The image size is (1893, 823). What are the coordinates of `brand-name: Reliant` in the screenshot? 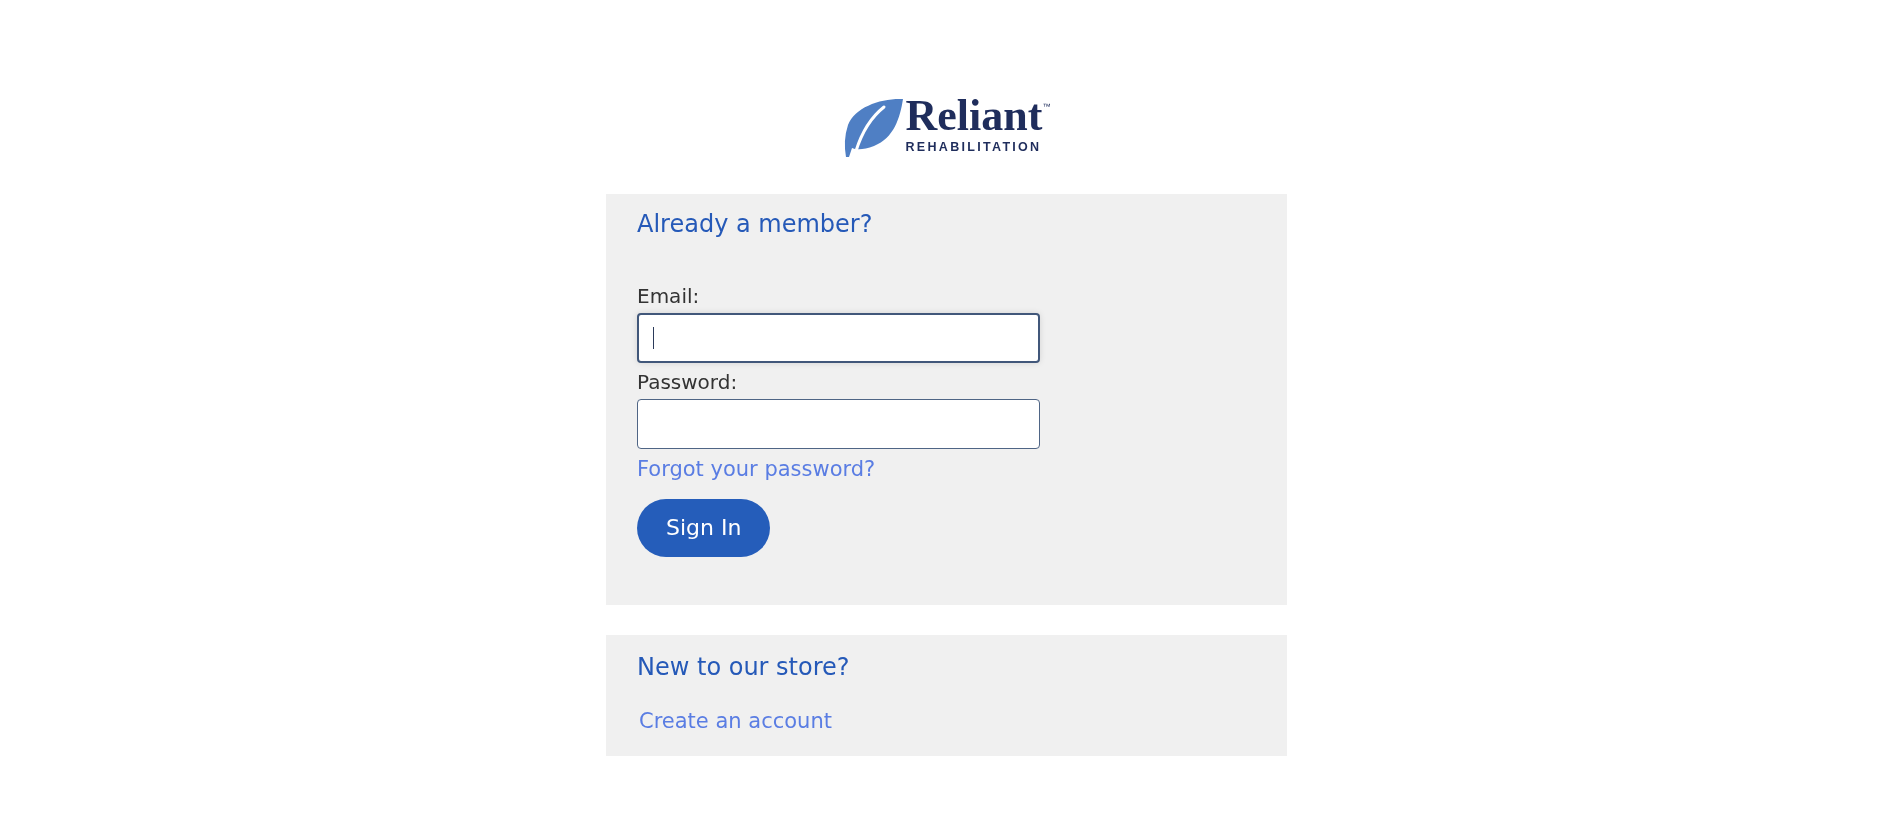 It's located at (974, 116).